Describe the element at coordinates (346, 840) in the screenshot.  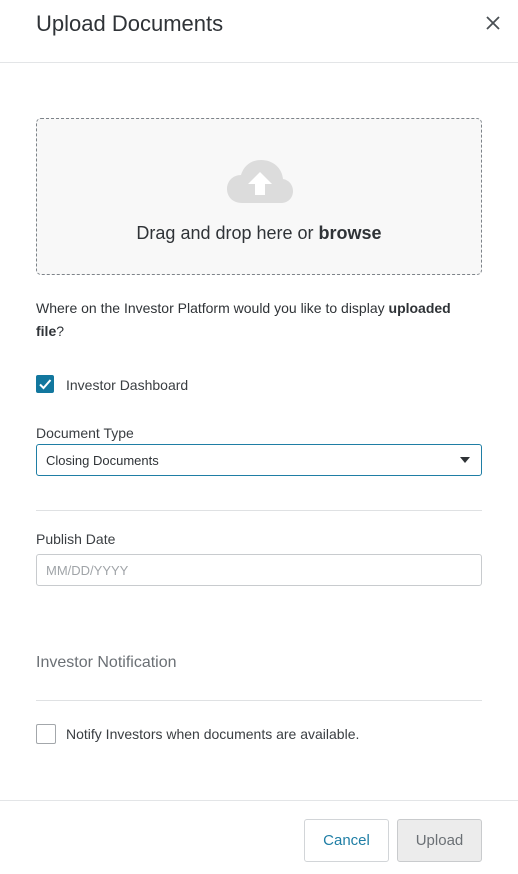
I see `cancel-button: Cancel` at that location.